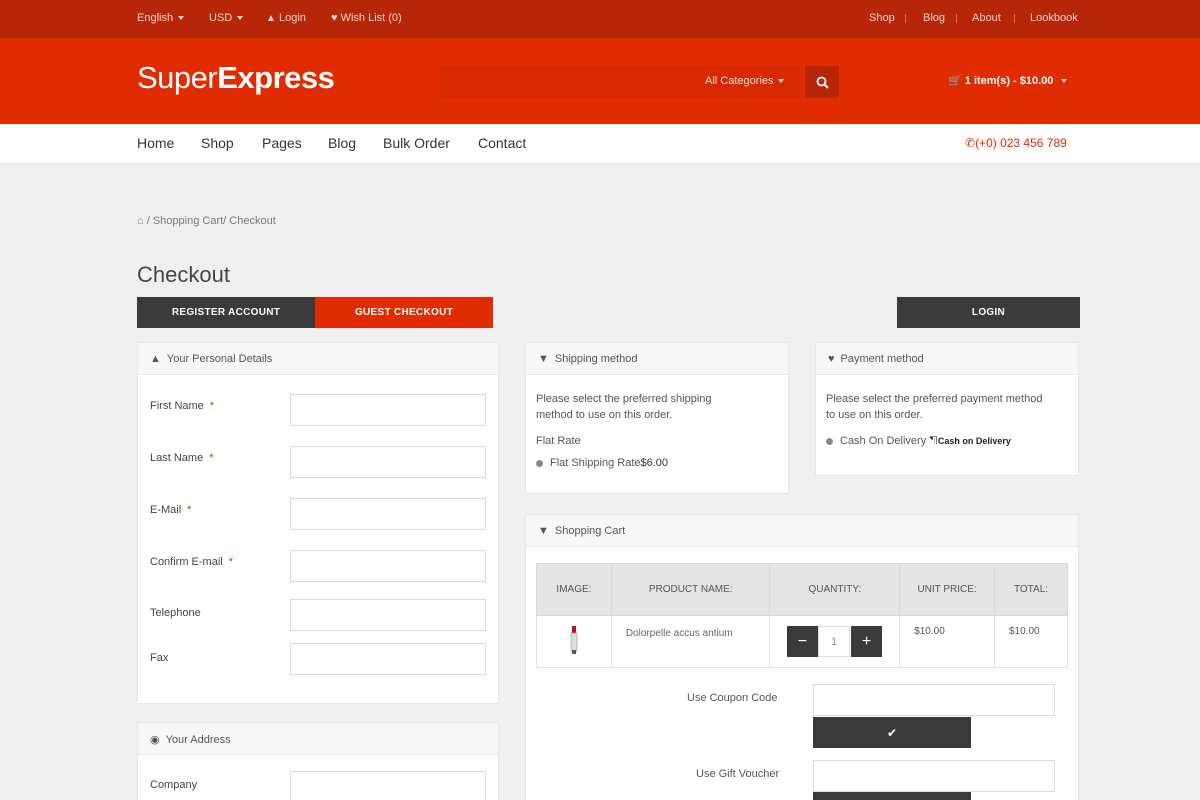 This screenshot has width=1200, height=800. I want to click on confirm-email-input, so click(388, 566).